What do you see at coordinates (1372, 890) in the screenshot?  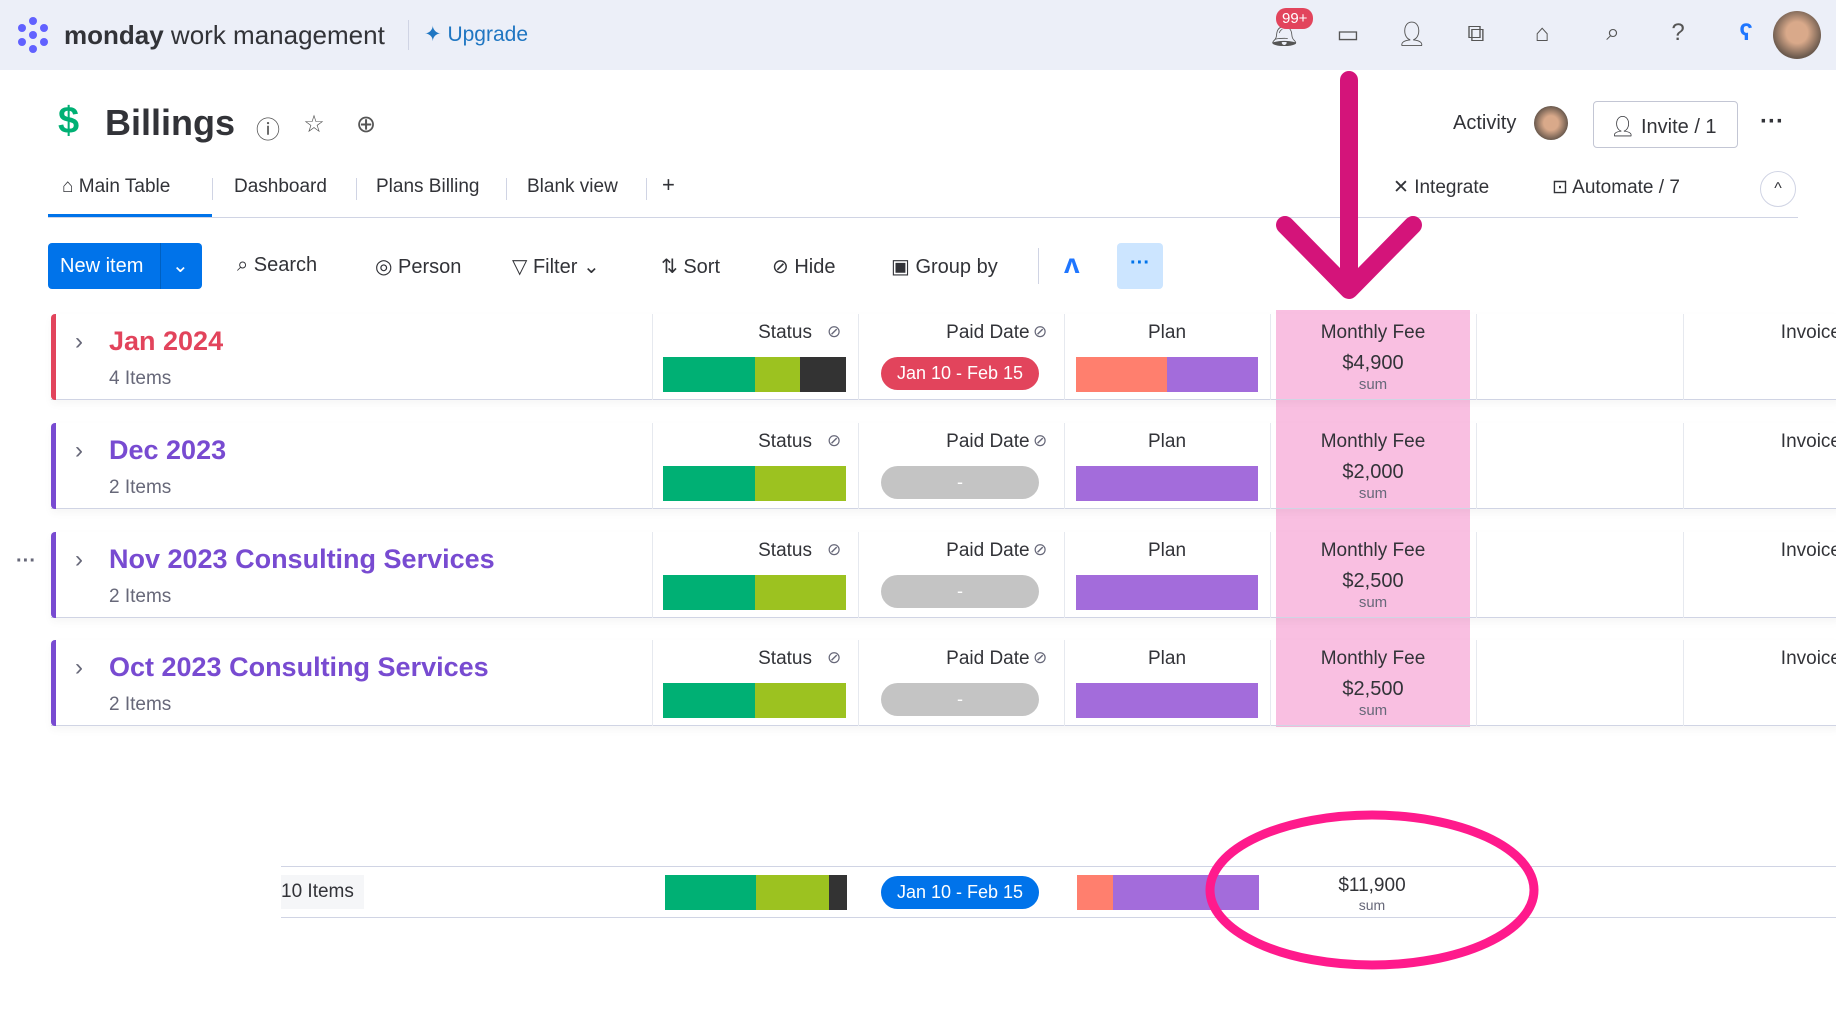 I see `annotation-circle` at bounding box center [1372, 890].